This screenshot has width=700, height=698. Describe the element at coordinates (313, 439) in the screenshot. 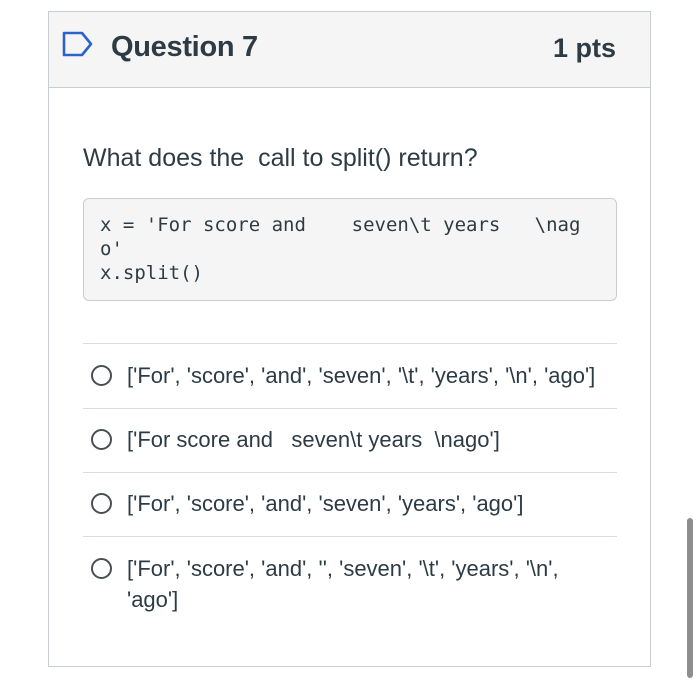

I see `answer-label: ['For score and seven\t years \nago']` at that location.